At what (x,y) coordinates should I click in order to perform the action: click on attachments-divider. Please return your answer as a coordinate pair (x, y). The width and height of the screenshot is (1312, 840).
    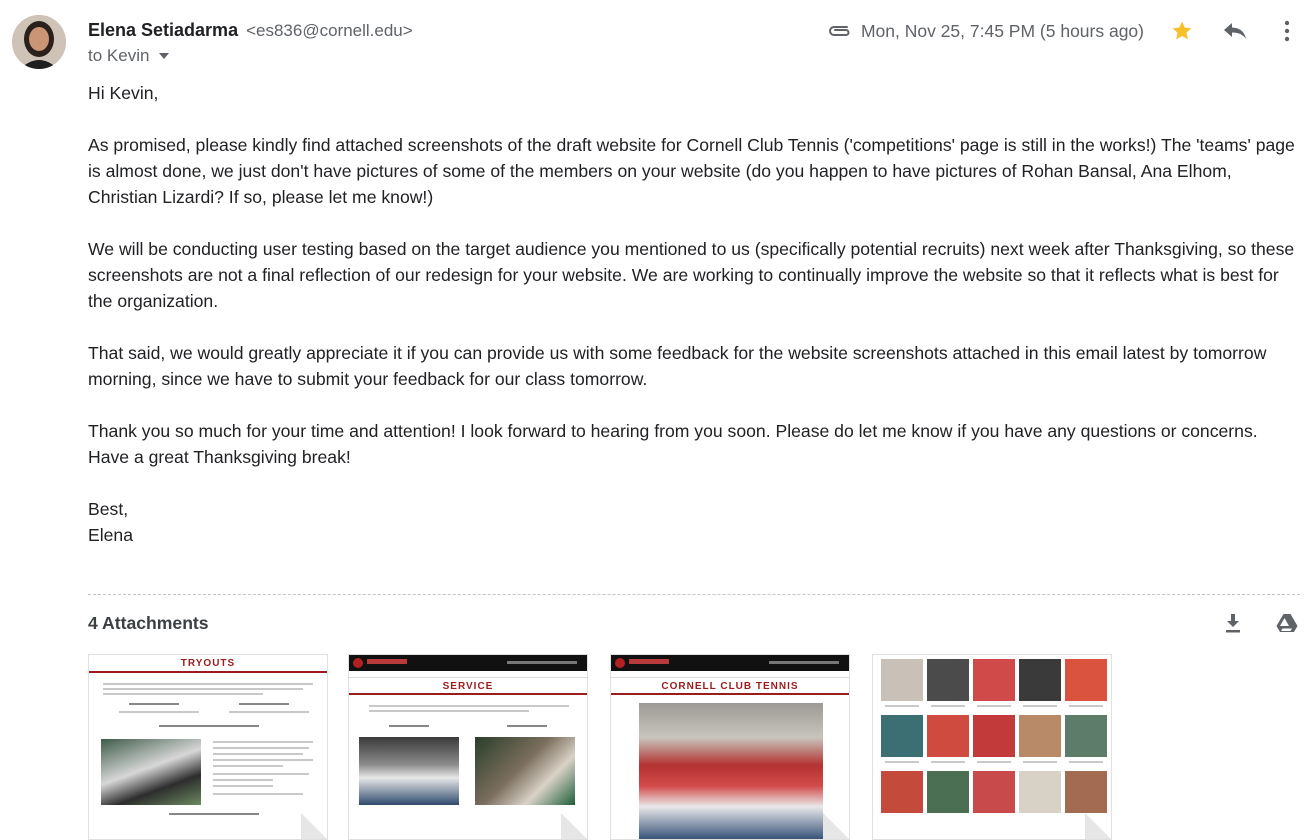
    Looking at the image, I should click on (694, 594).